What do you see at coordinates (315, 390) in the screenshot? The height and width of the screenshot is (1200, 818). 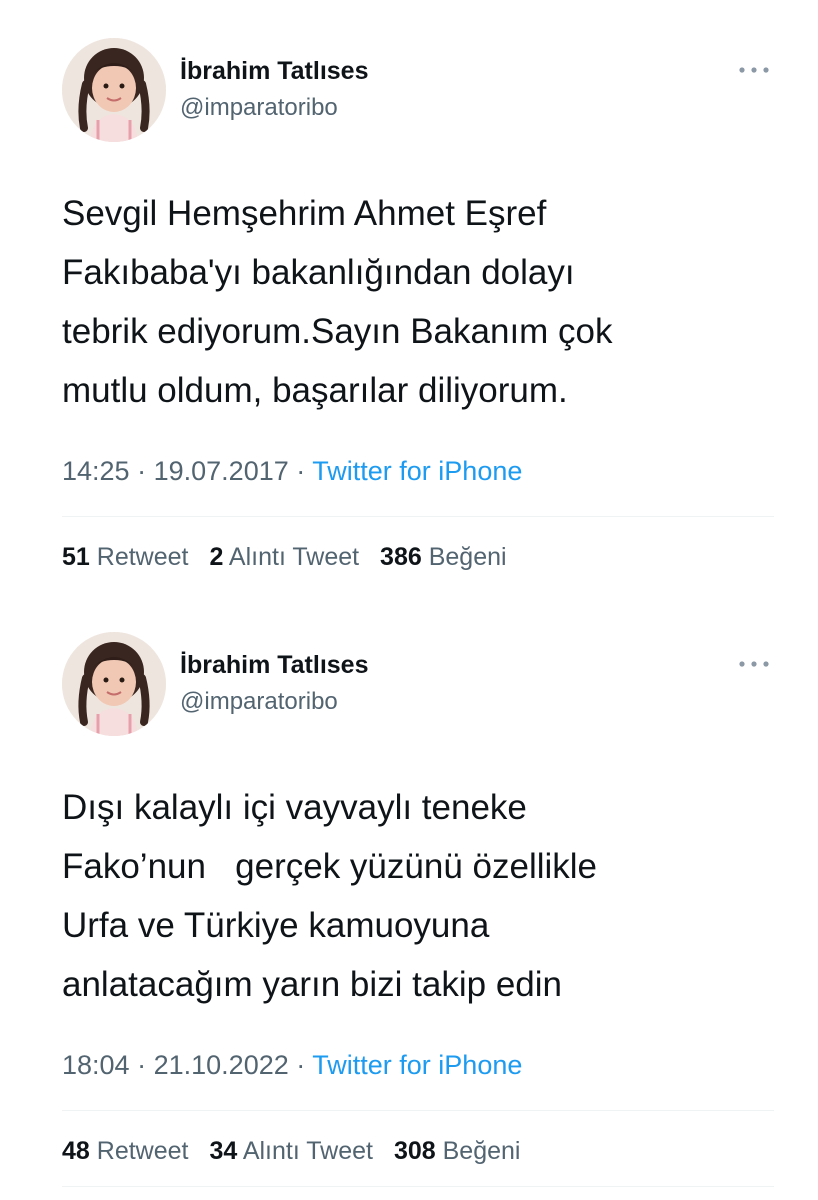 I see `tweet-text-line: mutlu oldum, başarılar diliyorum.` at bounding box center [315, 390].